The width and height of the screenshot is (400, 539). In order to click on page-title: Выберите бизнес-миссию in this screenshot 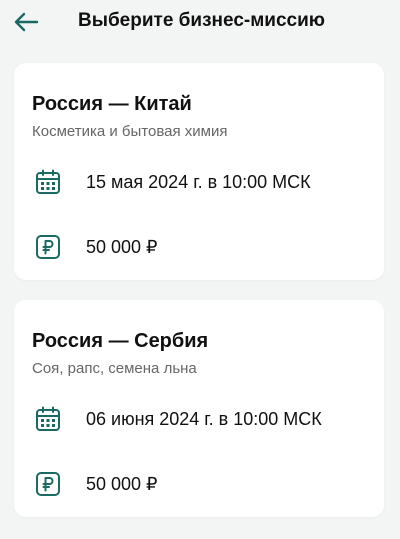, I will do `click(202, 20)`.